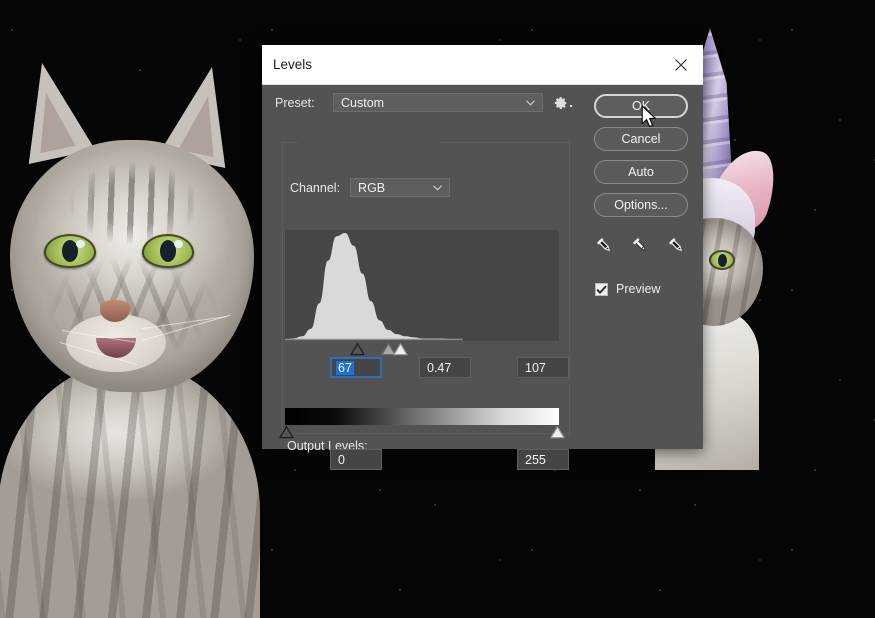  What do you see at coordinates (571, 105) in the screenshot?
I see `gear-caret` at bounding box center [571, 105].